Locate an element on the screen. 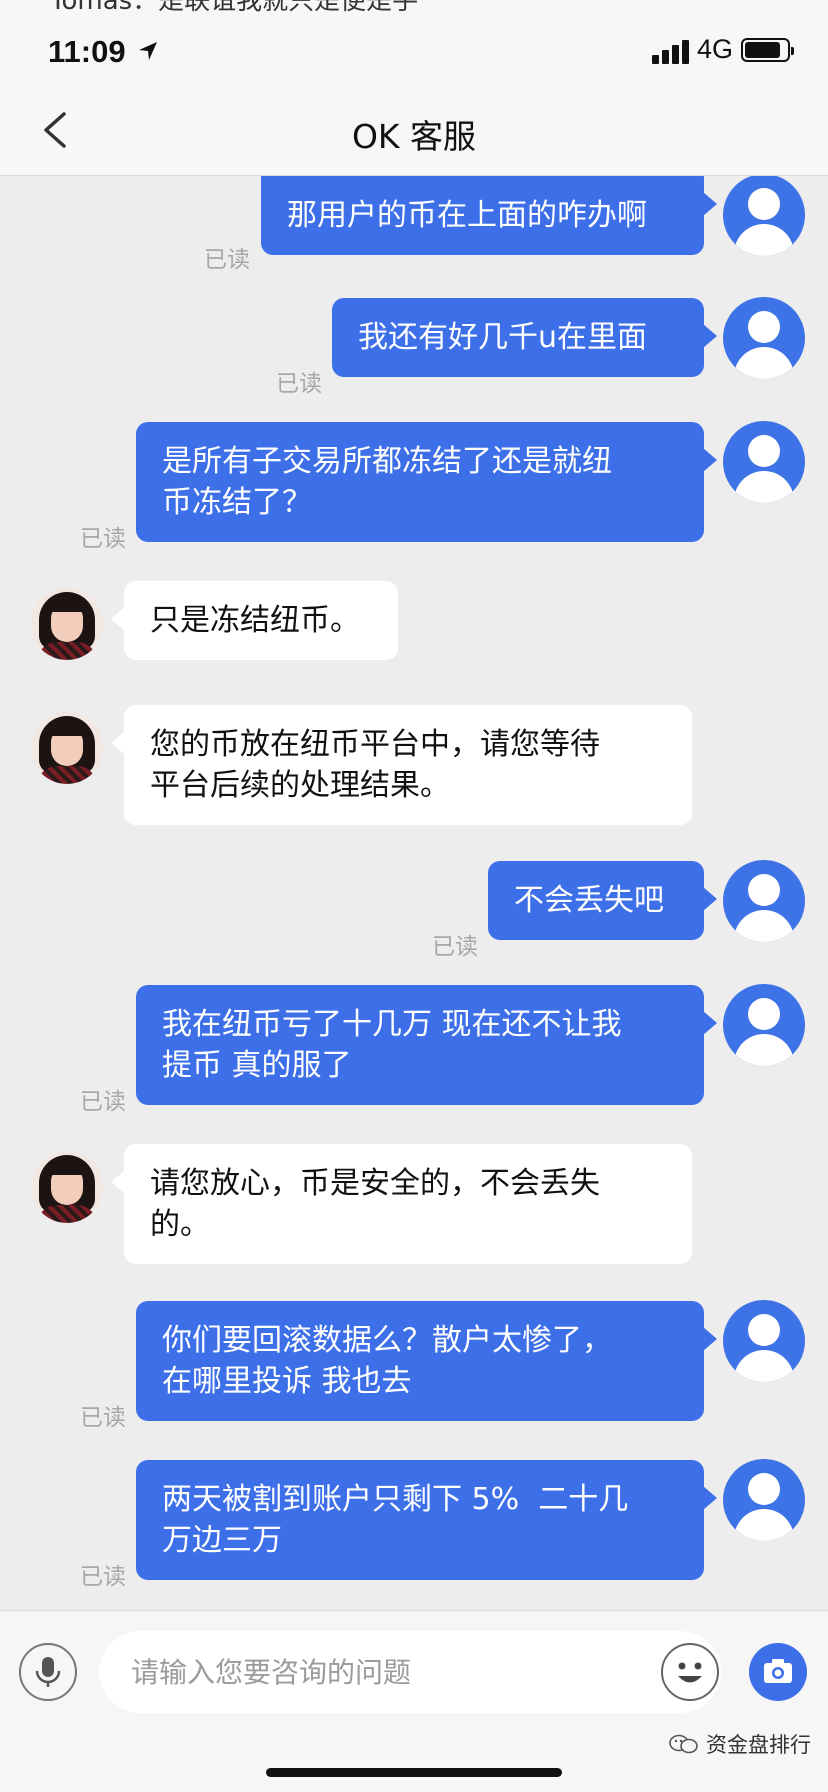 The height and width of the screenshot is (1792, 828). battery-icon is located at coordinates (767, 50).